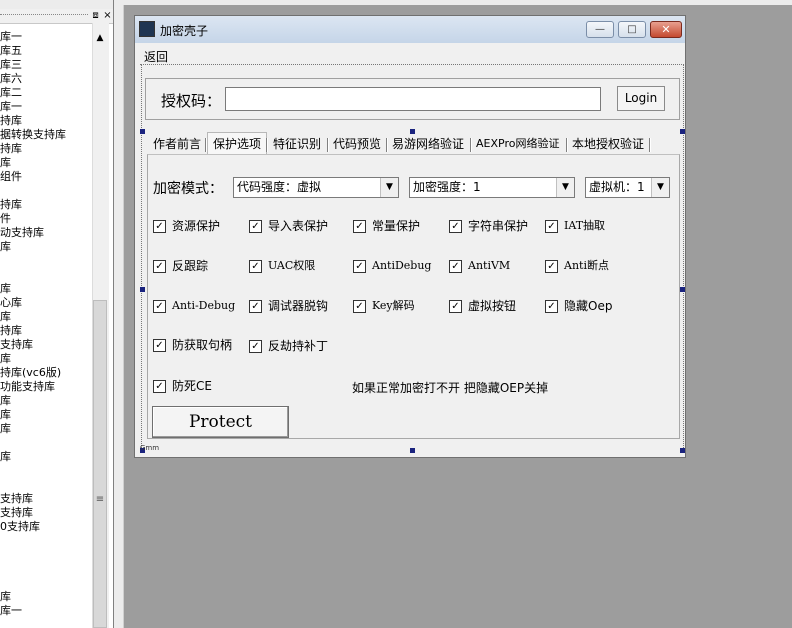 This screenshot has height=628, width=792. What do you see at coordinates (11, 303) in the screenshot?
I see `library-list-item: 心库` at bounding box center [11, 303].